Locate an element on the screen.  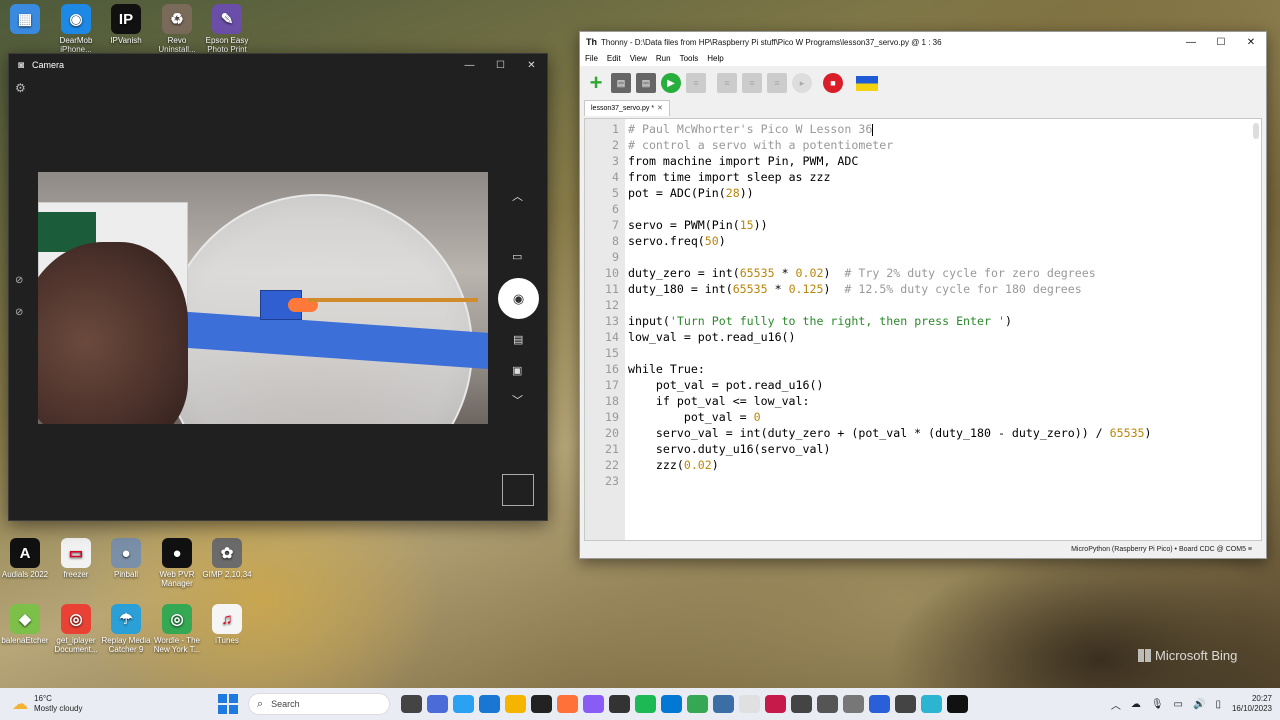
step-out-icon: ≡ is located at coordinates (777, 83).